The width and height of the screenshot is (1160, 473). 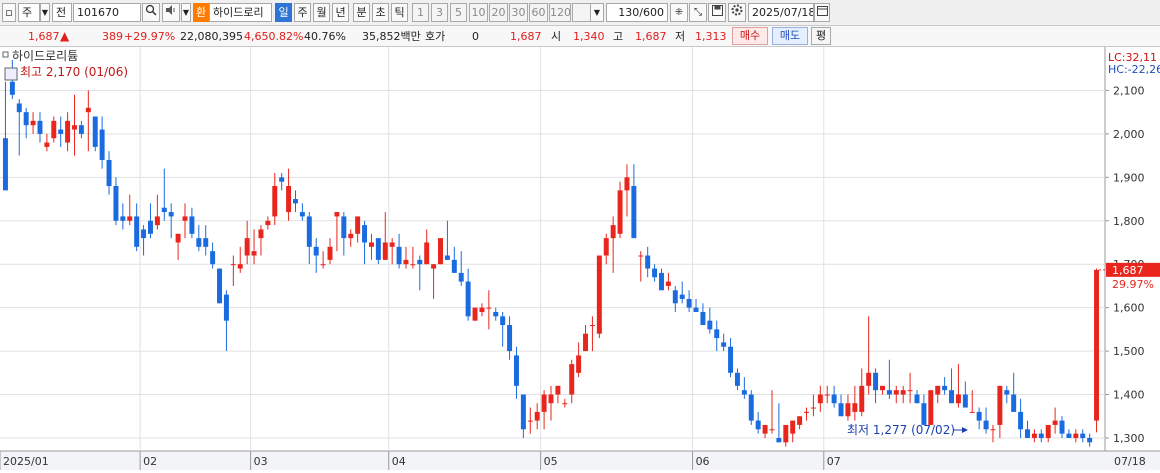 What do you see at coordinates (62, 12) in the screenshot?
I see `exchange-select: 전` at bounding box center [62, 12].